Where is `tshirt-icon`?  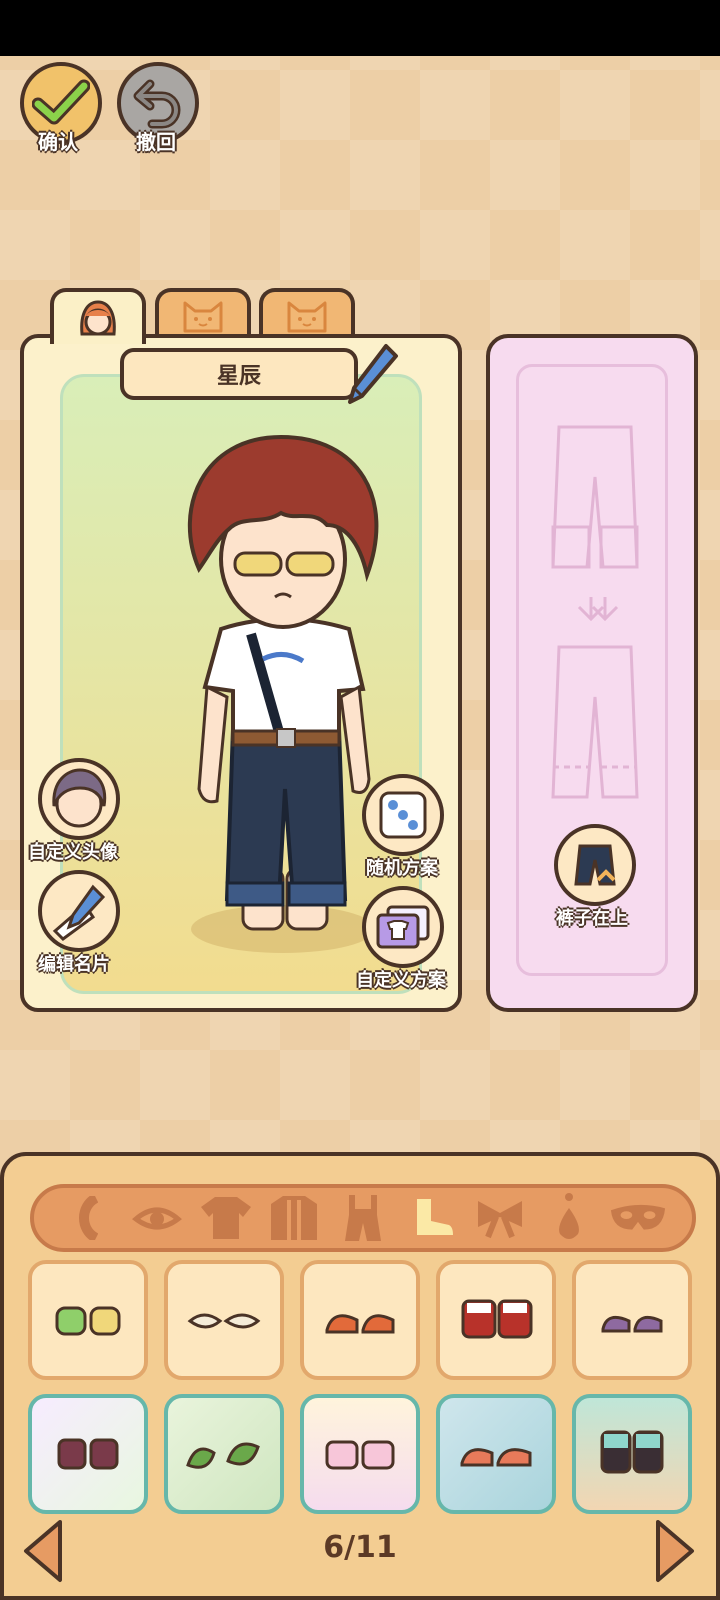
tshirt-icon is located at coordinates (226, 1218).